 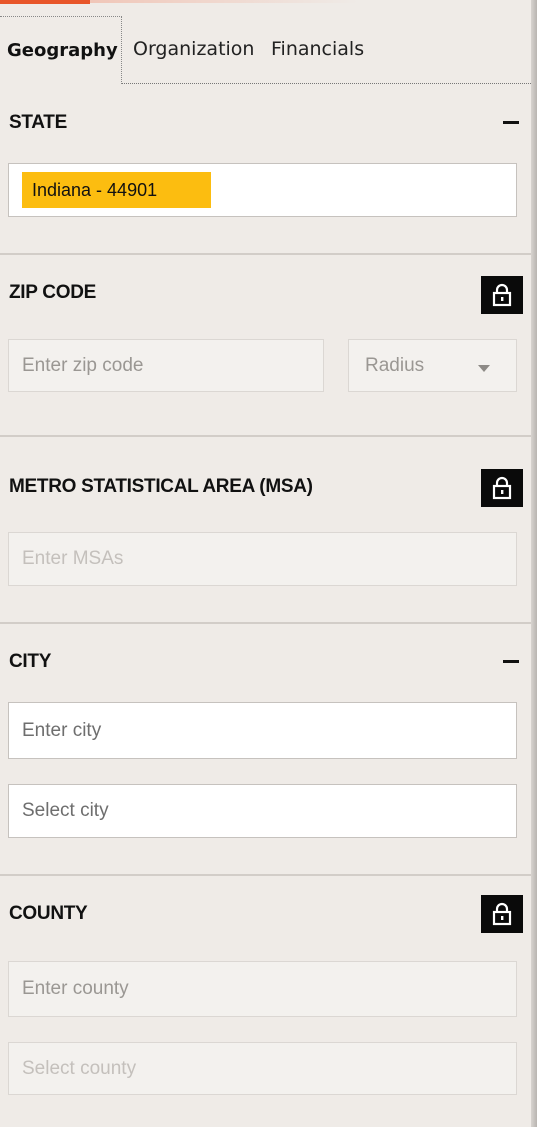 I want to click on county-select-placeholder: Select county, so click(x=79, y=1068).